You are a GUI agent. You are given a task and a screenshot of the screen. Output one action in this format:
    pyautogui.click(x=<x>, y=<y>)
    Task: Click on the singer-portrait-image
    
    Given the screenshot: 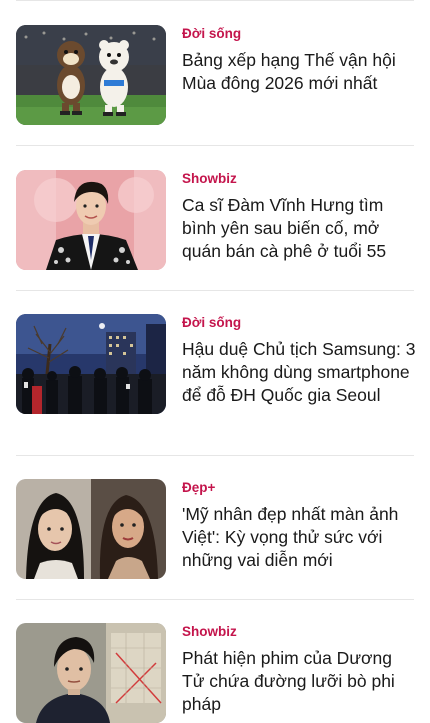 What is the action you would take?
    pyautogui.click(x=91, y=220)
    